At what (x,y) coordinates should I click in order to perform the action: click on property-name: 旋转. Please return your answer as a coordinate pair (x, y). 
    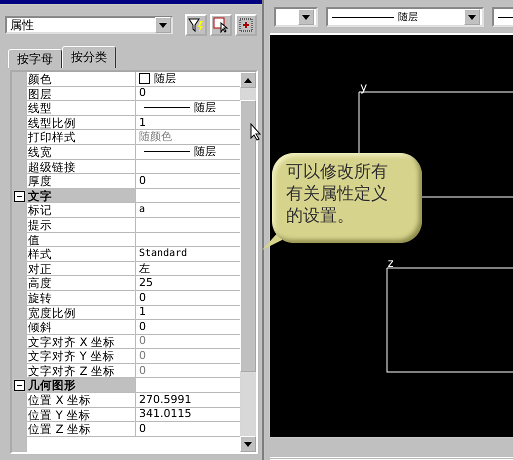
    Looking at the image, I should click on (81, 298).